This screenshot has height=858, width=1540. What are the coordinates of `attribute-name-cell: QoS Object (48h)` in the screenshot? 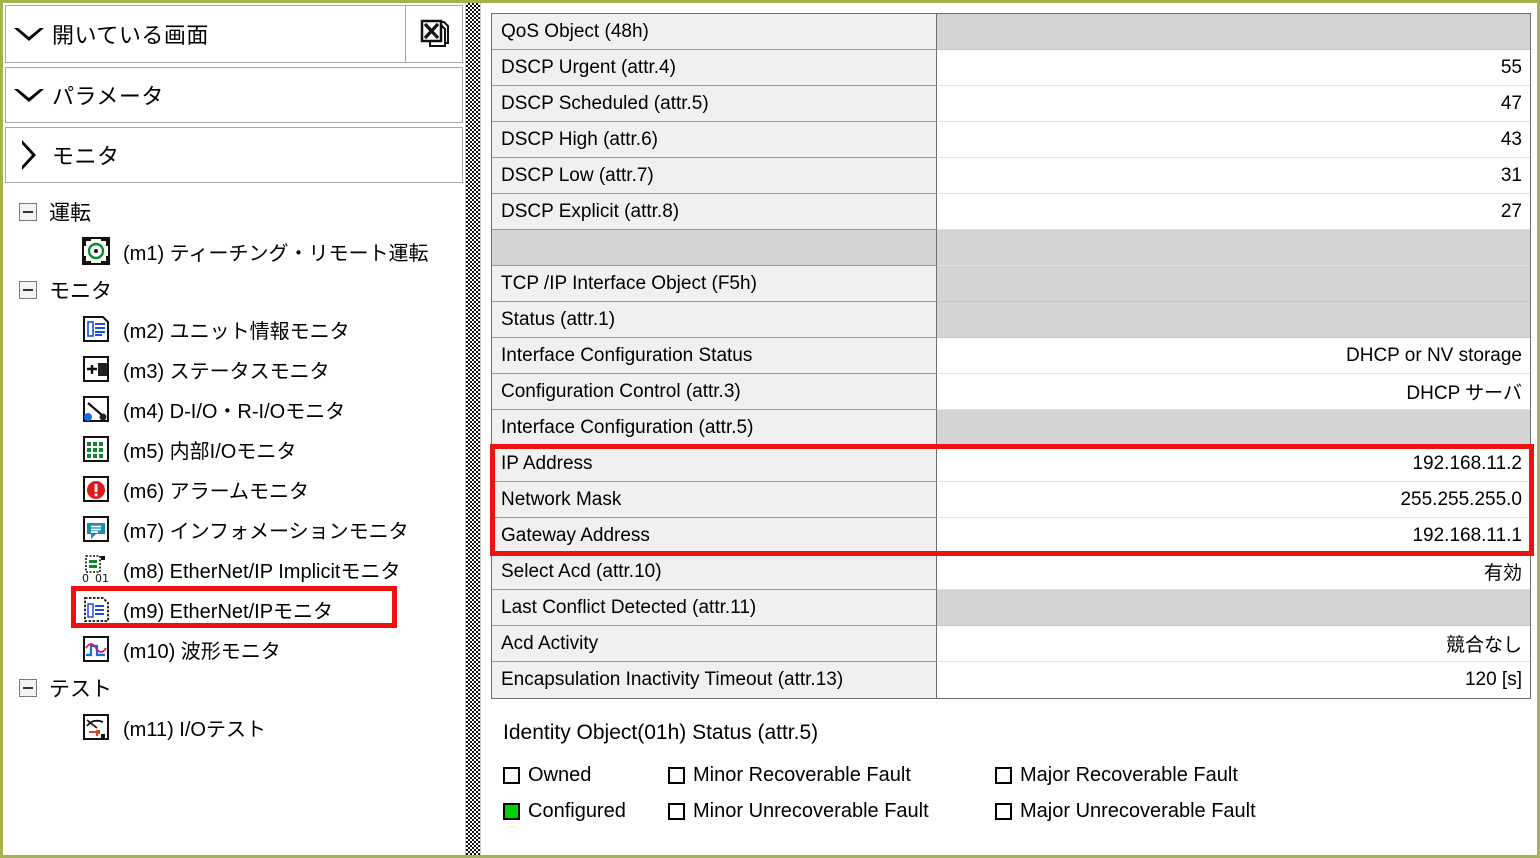 It's located at (714, 32).